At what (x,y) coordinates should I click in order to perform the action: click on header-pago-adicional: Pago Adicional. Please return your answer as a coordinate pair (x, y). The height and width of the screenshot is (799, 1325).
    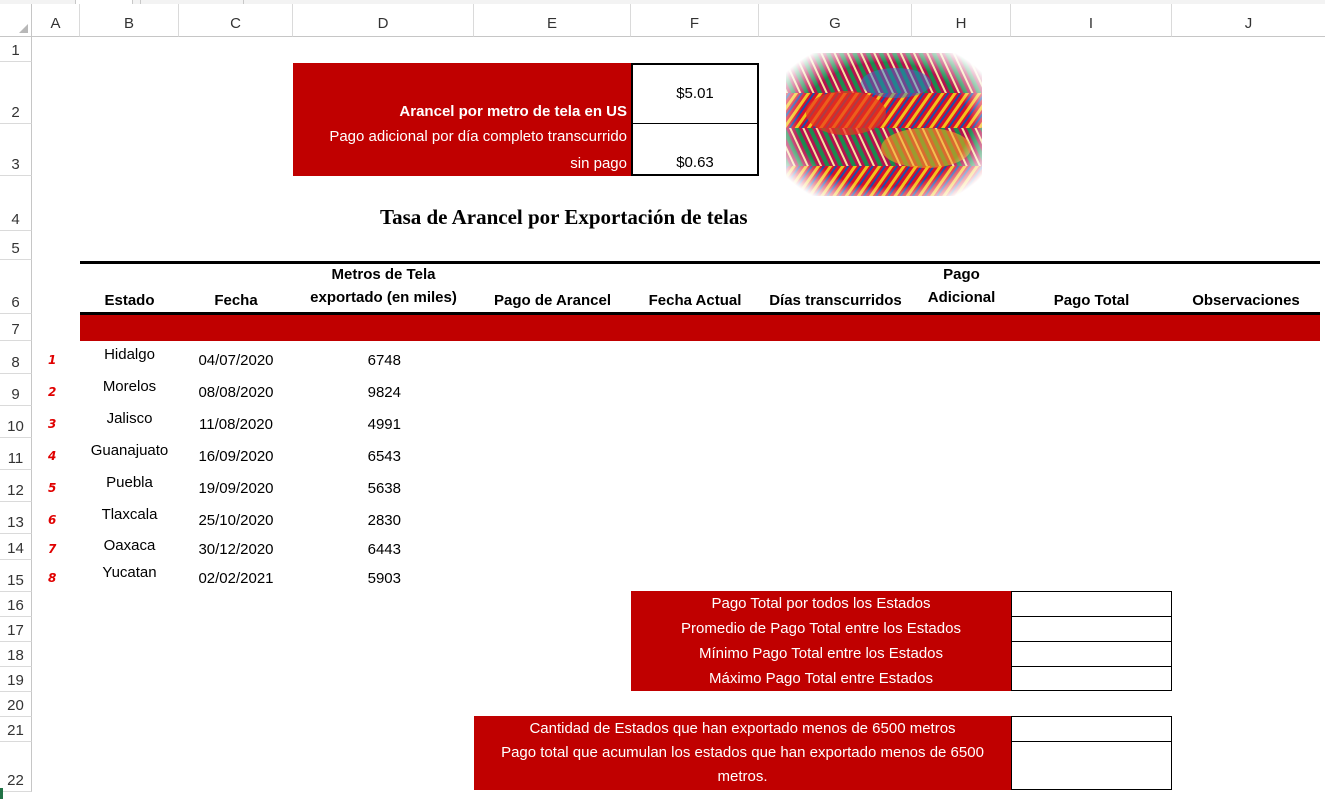
    Looking at the image, I should click on (961, 286).